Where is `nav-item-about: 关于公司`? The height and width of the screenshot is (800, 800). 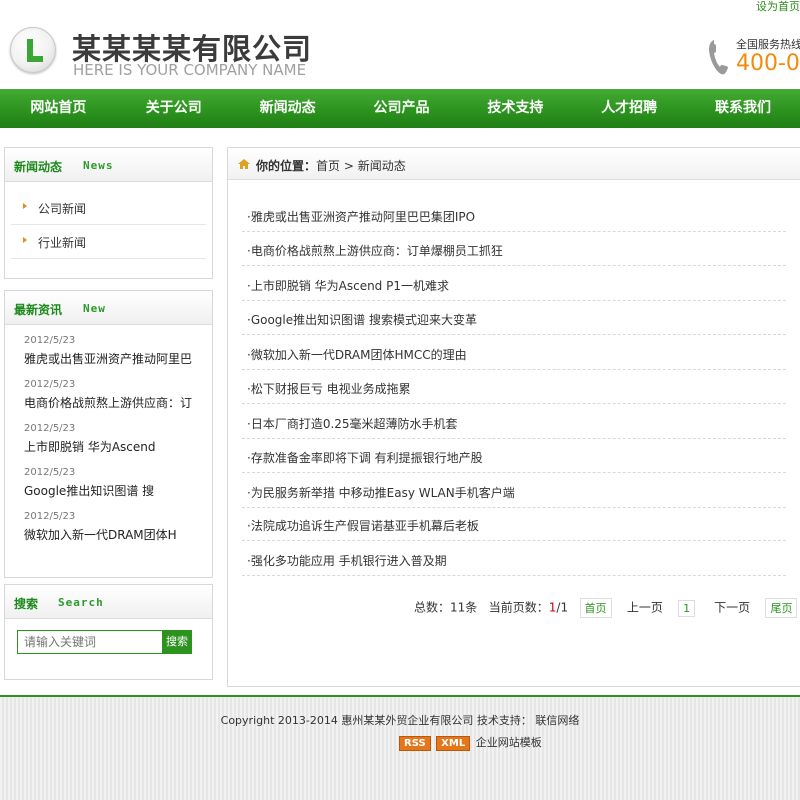
nav-item-about: 关于公司 is located at coordinates (174, 108).